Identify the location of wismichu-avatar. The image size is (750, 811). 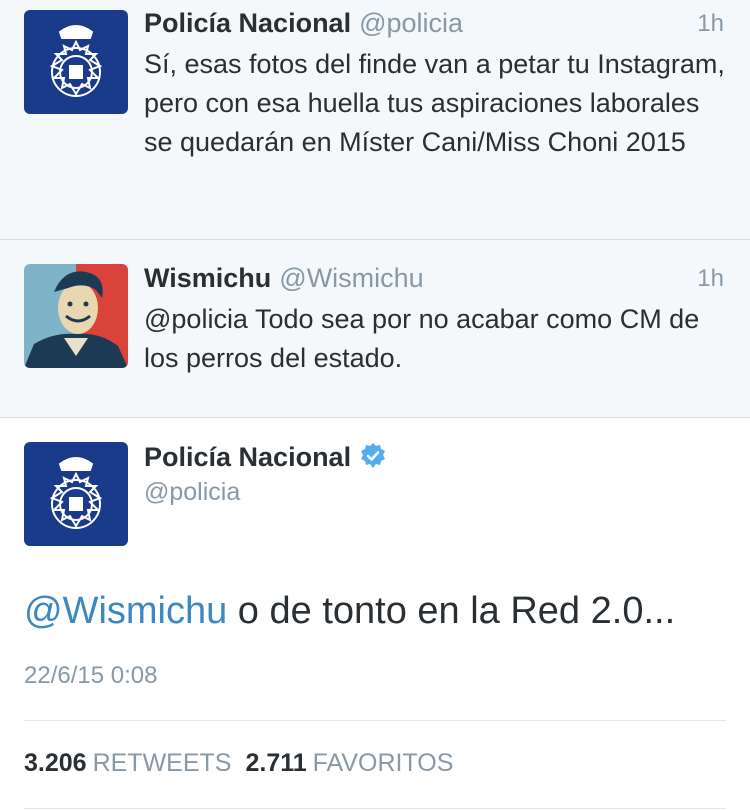
(76, 316).